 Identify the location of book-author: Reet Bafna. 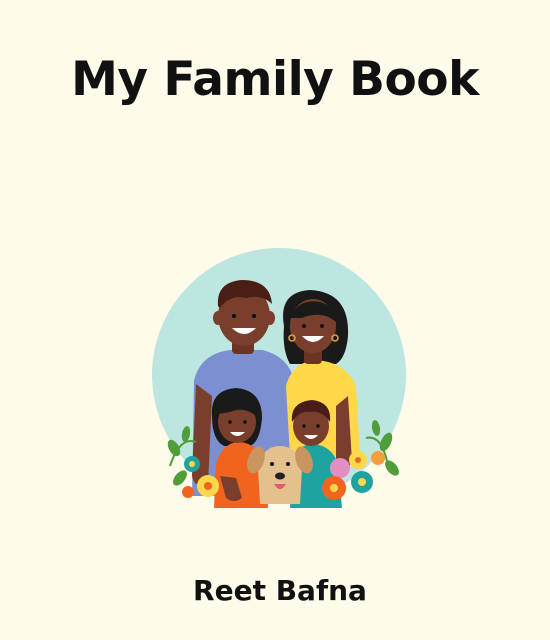
(280, 590).